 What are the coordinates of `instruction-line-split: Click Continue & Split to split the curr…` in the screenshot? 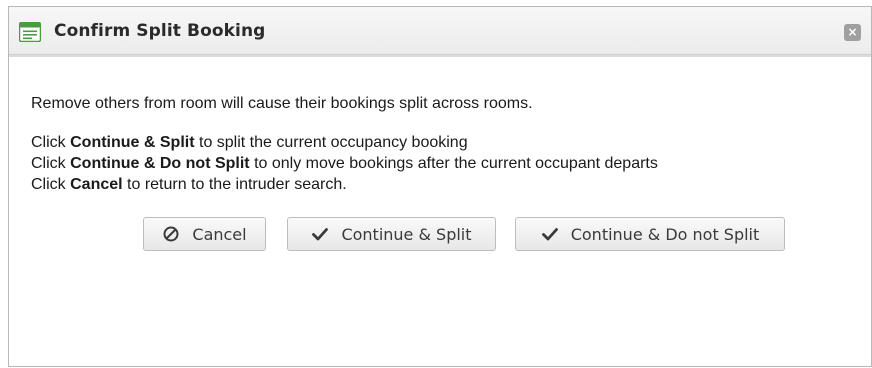 It's located at (249, 143).